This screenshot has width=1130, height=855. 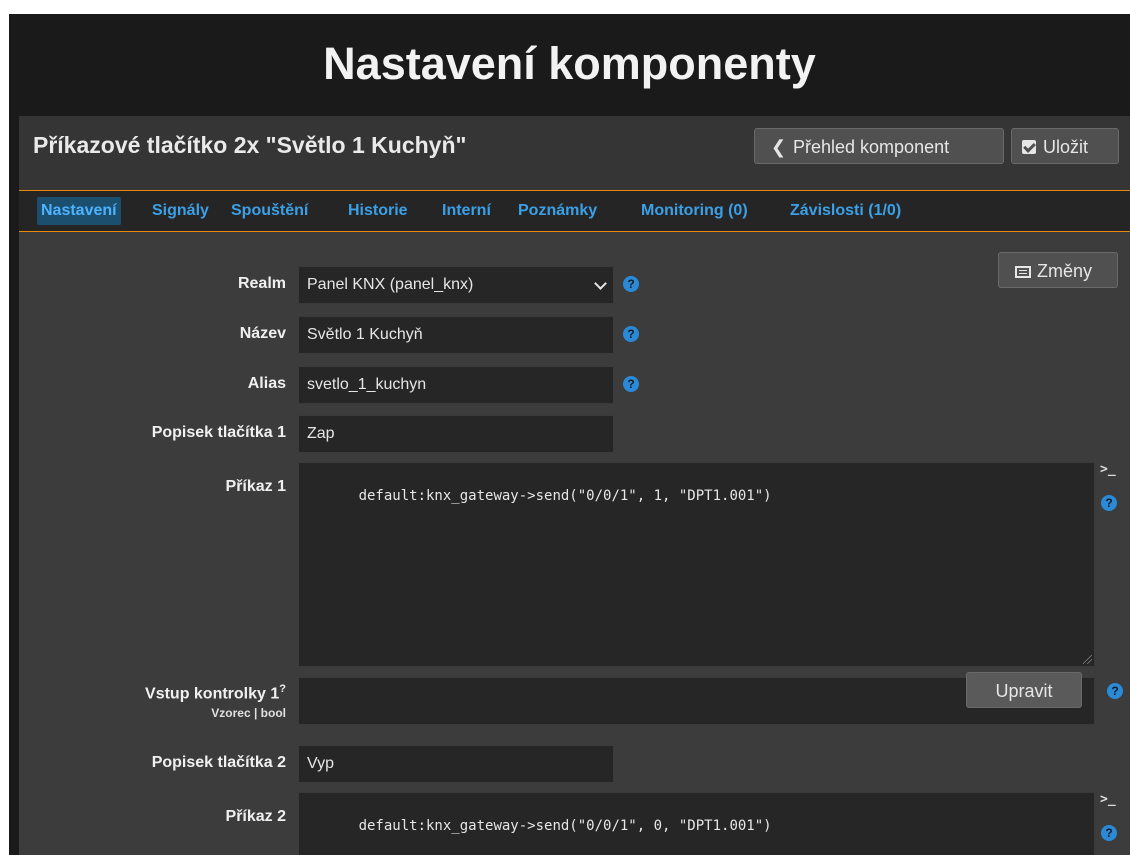 What do you see at coordinates (456, 335) in the screenshot?
I see `name-input: Světlo 1 Kuchyň` at bounding box center [456, 335].